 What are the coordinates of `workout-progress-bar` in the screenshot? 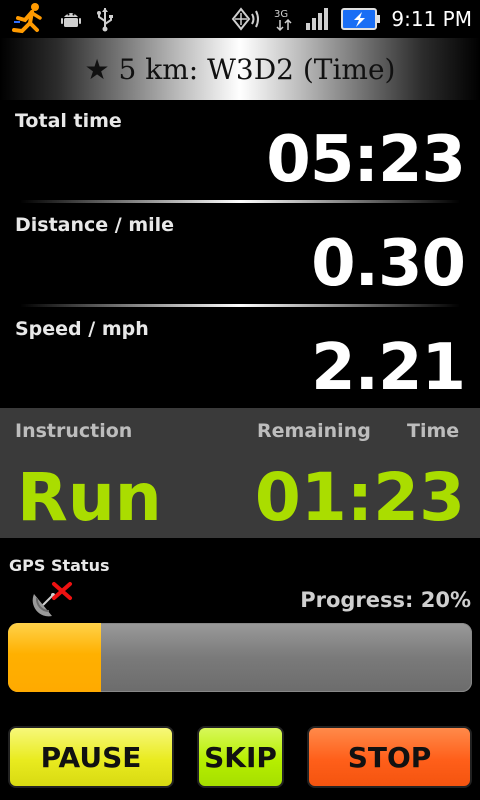 It's located at (240, 657).